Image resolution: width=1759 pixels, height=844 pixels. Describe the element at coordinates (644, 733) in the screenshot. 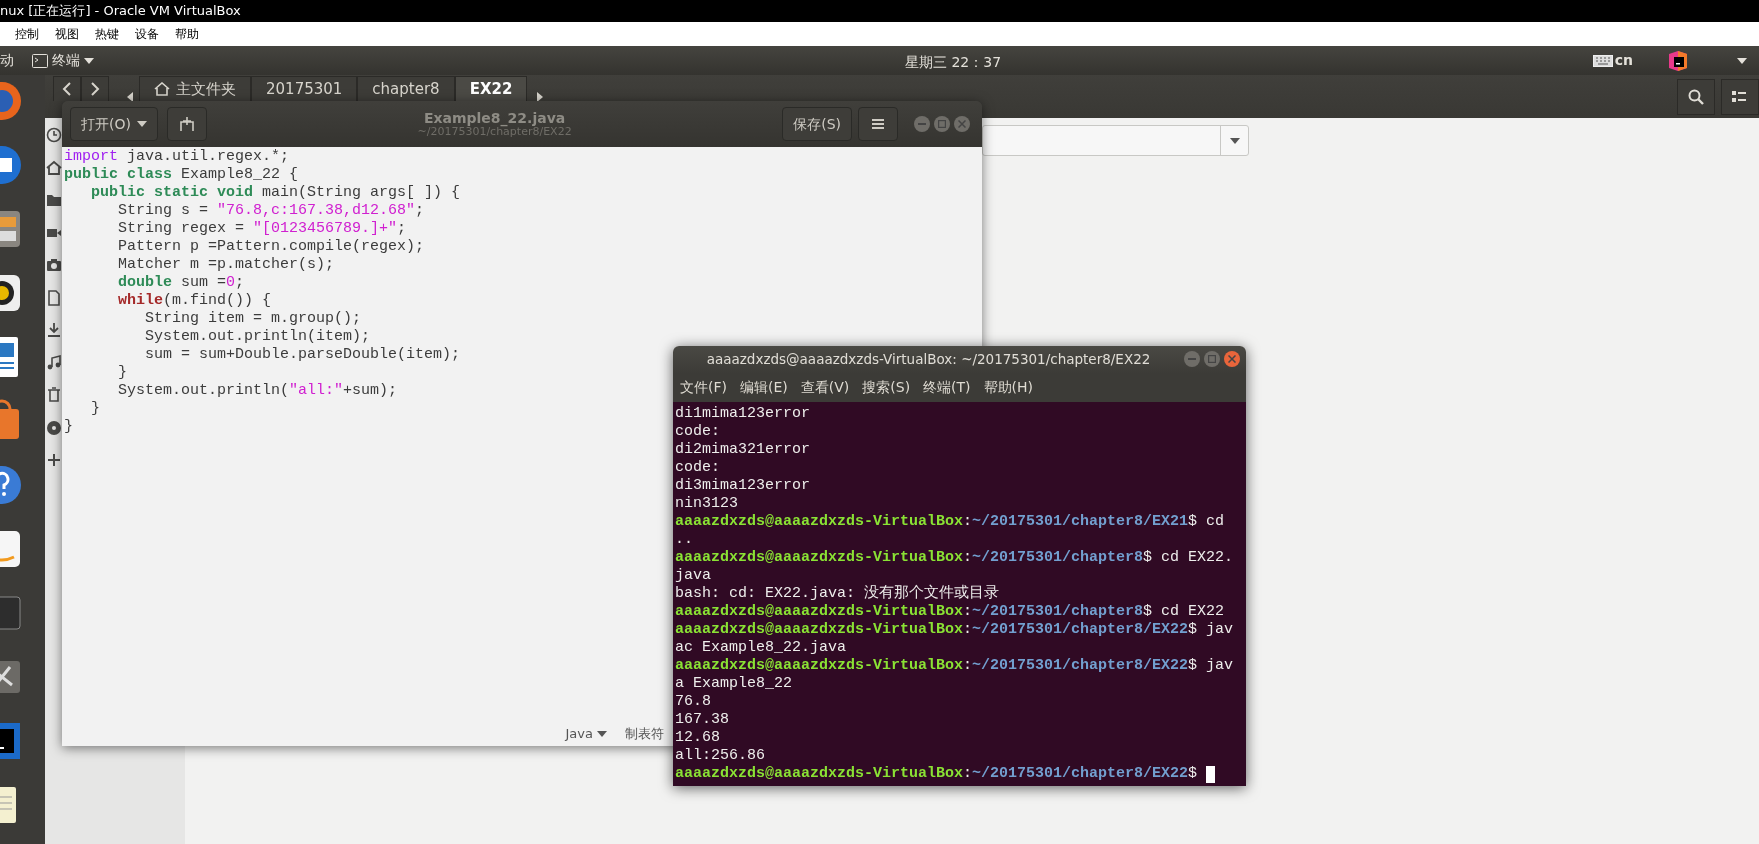

I see `tab-width-selector: 制表符` at that location.